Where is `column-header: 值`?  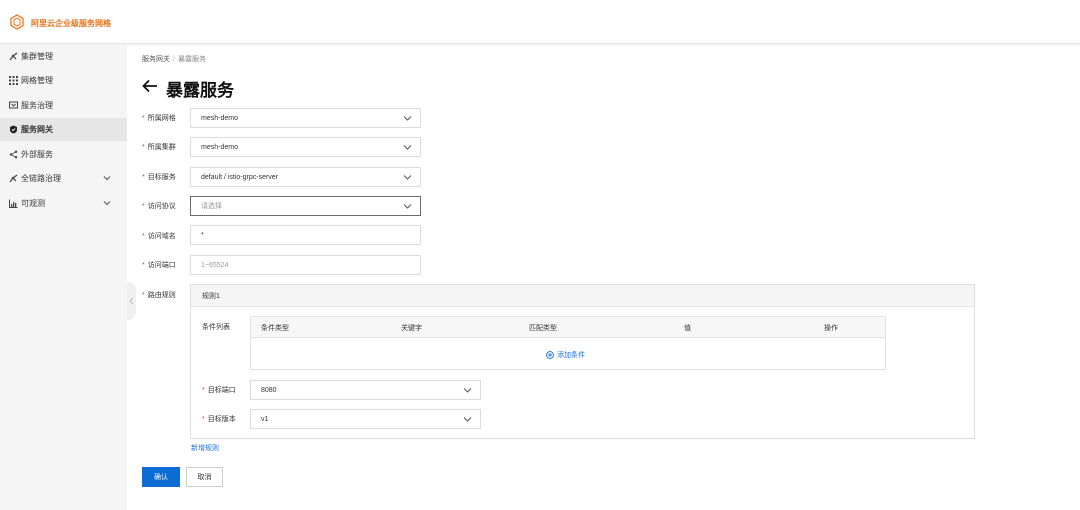
column-header: 值 is located at coordinates (687, 328).